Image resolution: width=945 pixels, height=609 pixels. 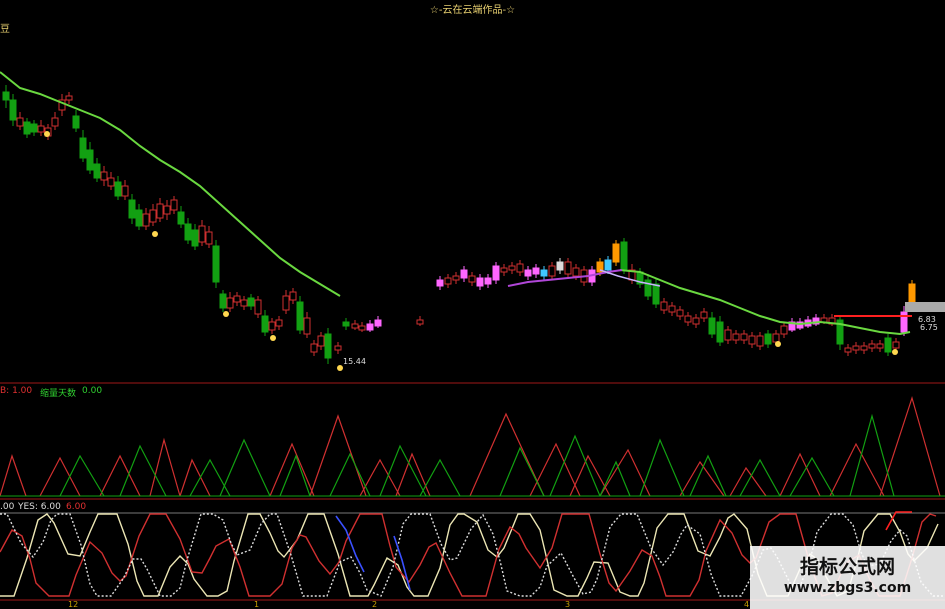 I want to click on x-tick-label: 12, so click(x=73, y=604).